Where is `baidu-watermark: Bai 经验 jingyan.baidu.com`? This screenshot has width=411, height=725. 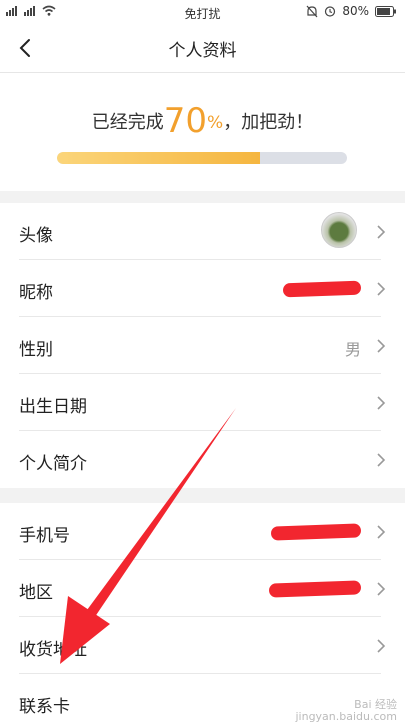 baidu-watermark: Bai 经验 jingyan.baidu.com is located at coordinates (346, 711).